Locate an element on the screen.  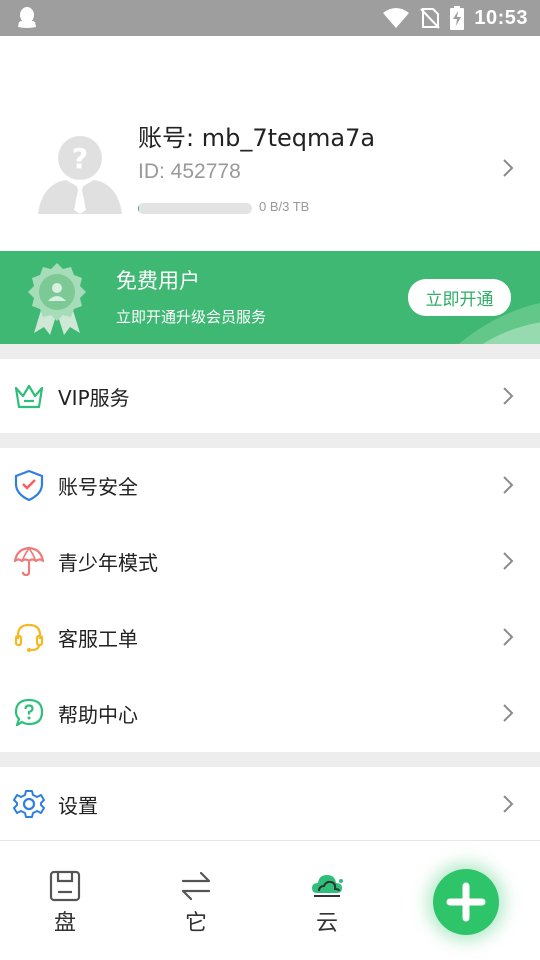
medal-badge-icon is located at coordinates (57, 299).